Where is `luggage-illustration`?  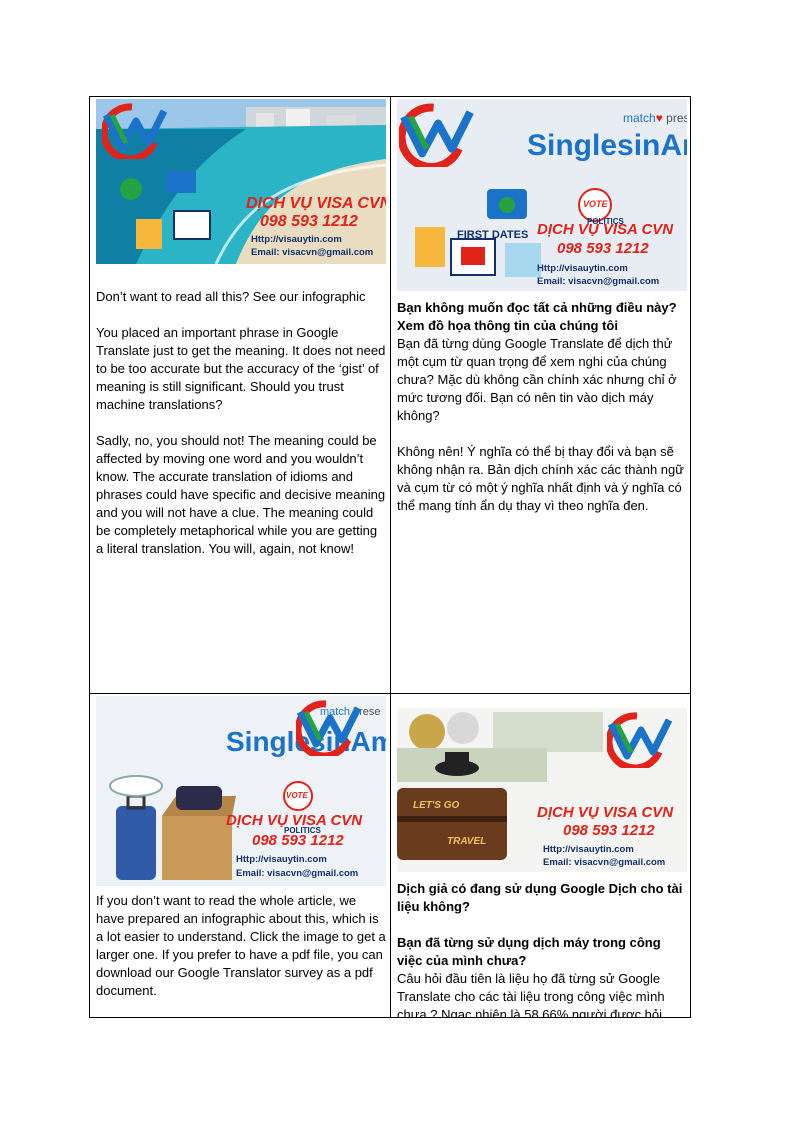 luggage-illustration is located at coordinates (172, 827).